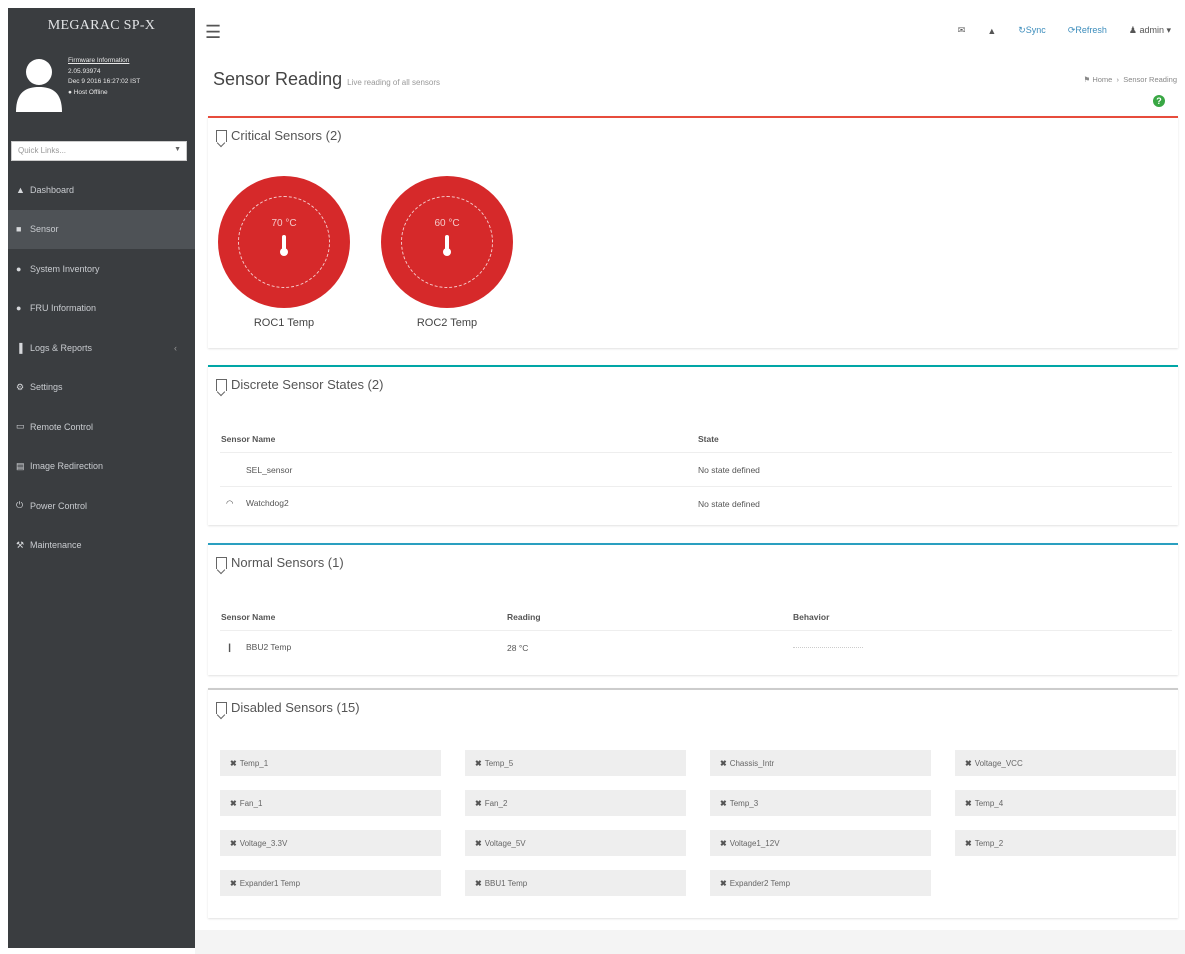  What do you see at coordinates (52, 189) in the screenshot?
I see `sidebar-item-label: Dashboard` at bounding box center [52, 189].